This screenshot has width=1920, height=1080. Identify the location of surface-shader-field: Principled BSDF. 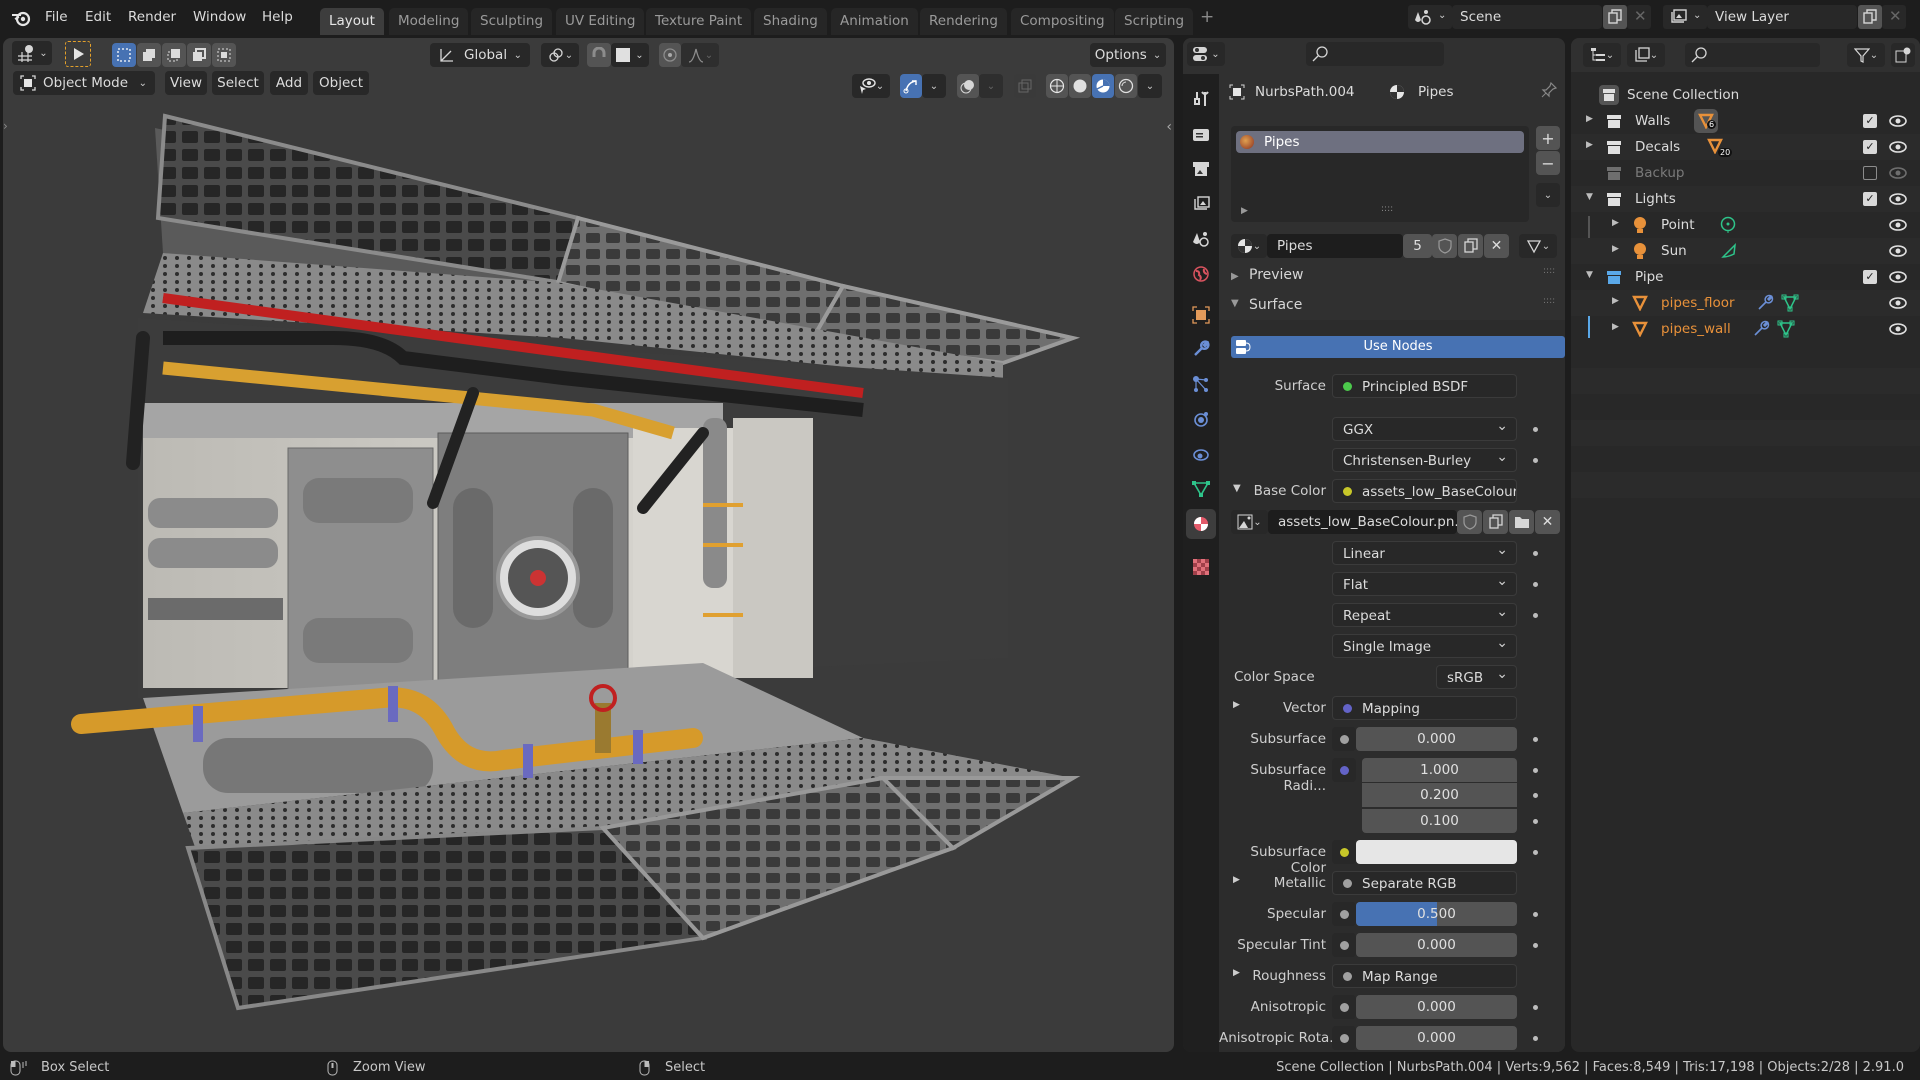
(1424, 386).